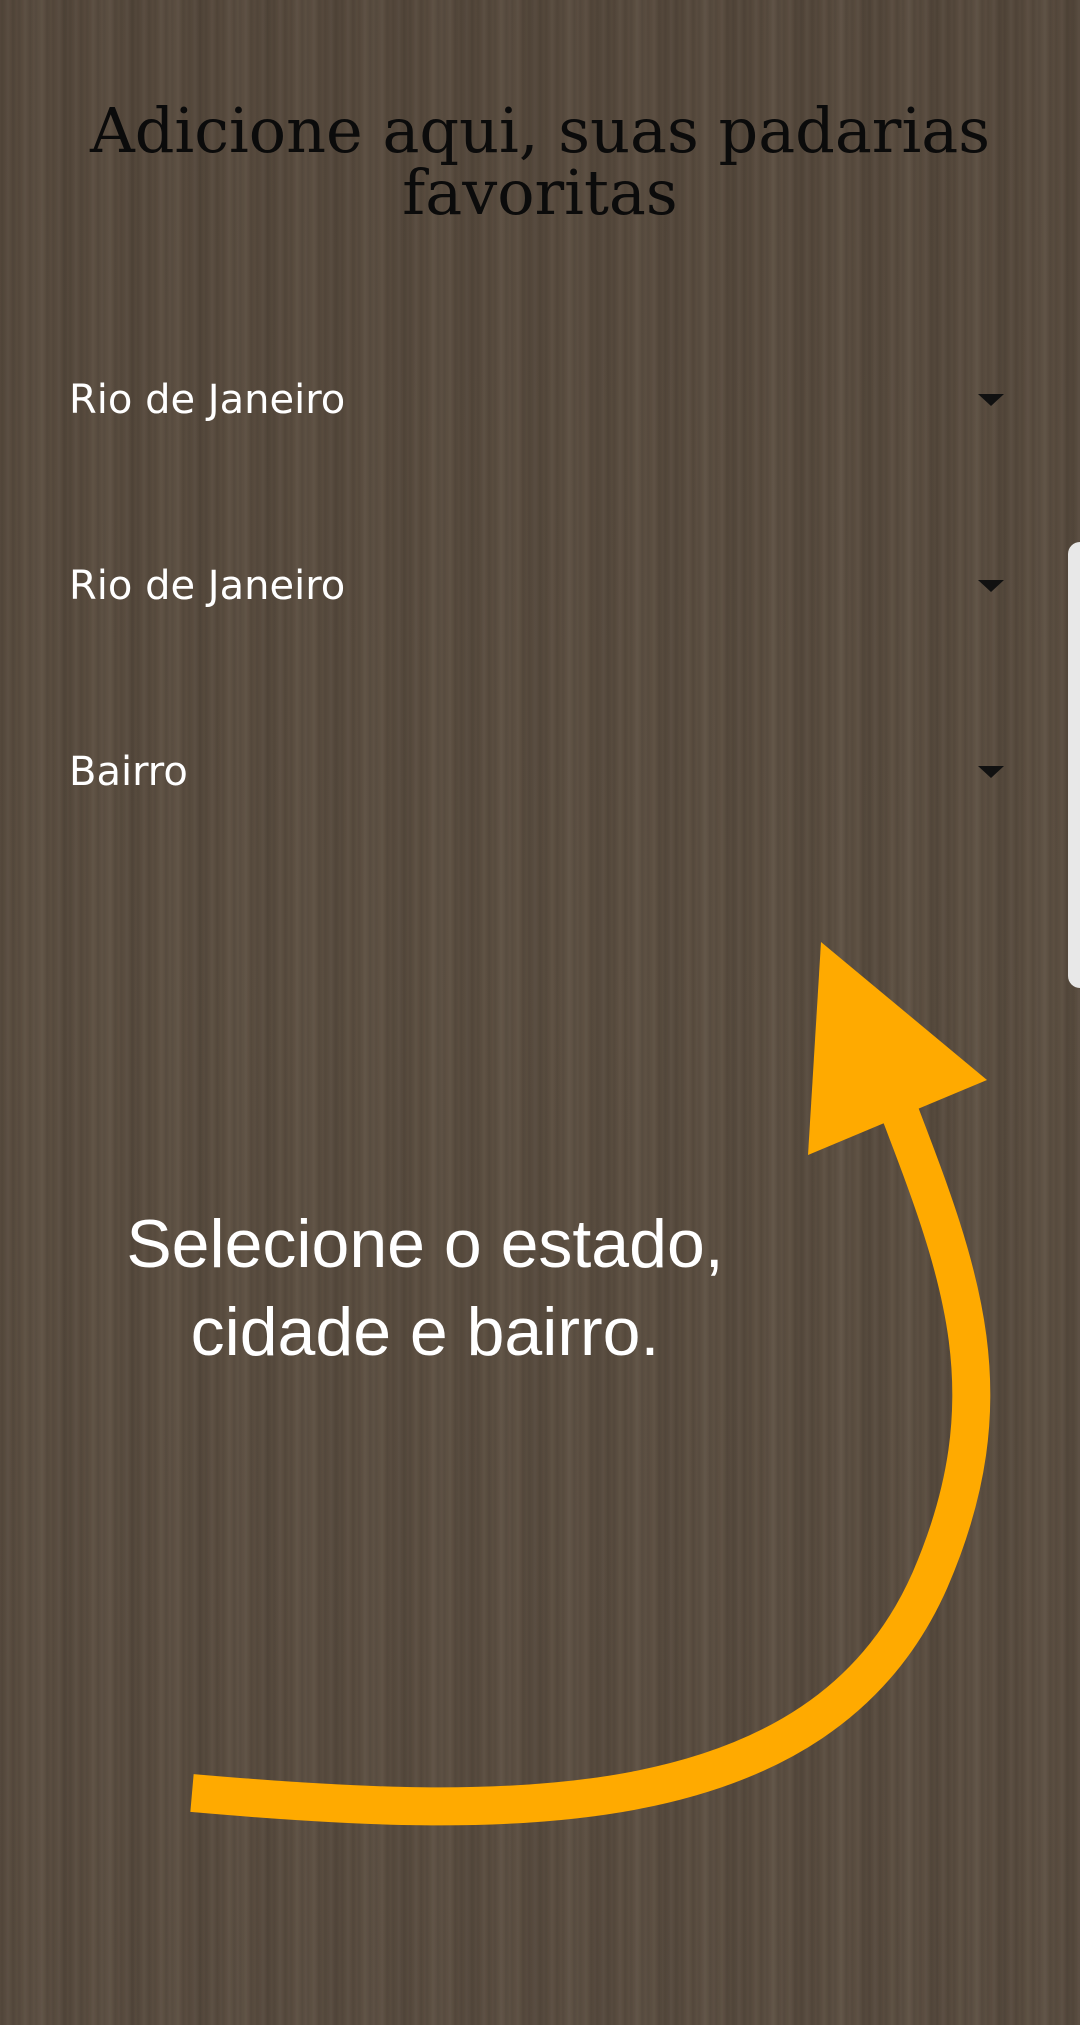  Describe the element at coordinates (425, 1288) in the screenshot. I see `hint-text: Selecione o estado, cidade e bairro.` at that location.